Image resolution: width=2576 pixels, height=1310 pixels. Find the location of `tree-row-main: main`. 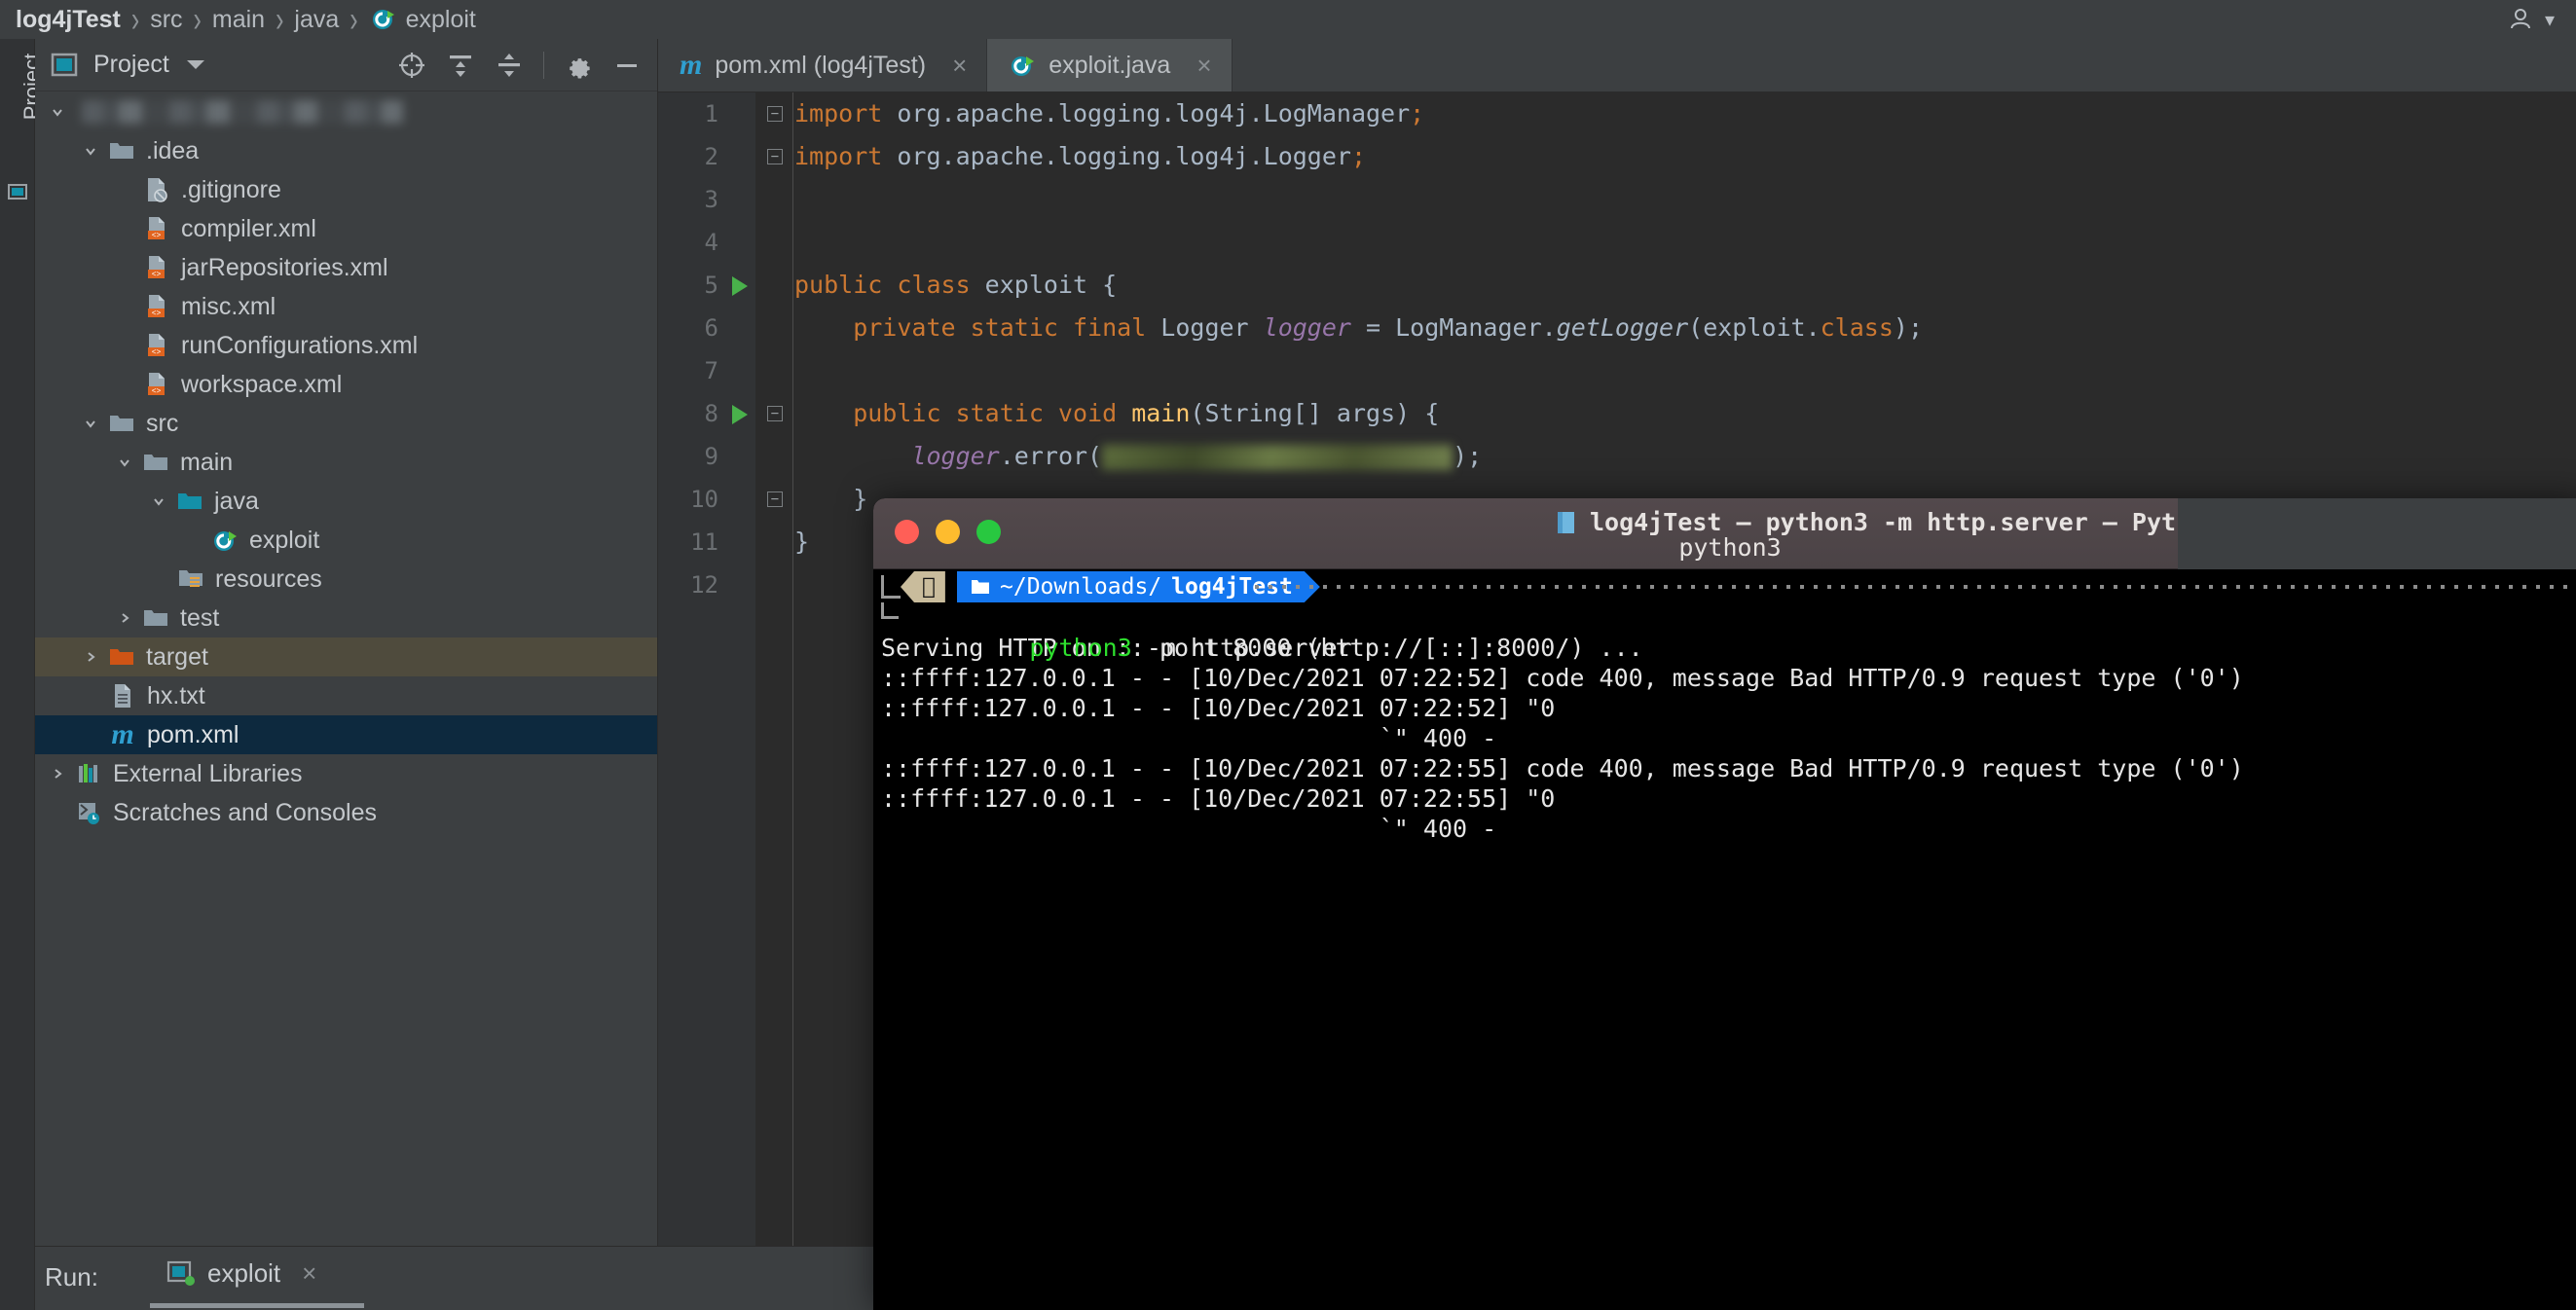

tree-row-main: main is located at coordinates (346, 462).